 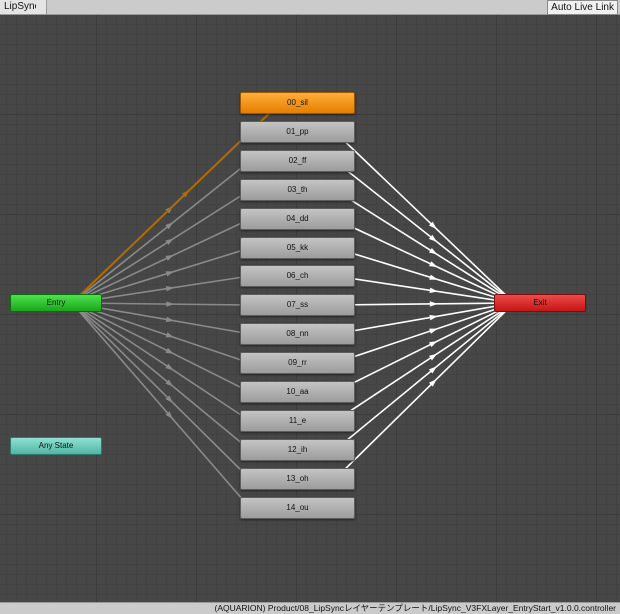 I want to click on state-node-13-oh: 13_oh, so click(x=297, y=479).